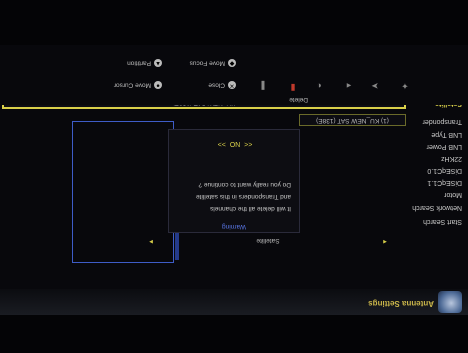  What do you see at coordinates (298, 99) in the screenshot?
I see `delete-label: Delete` at bounding box center [298, 99].